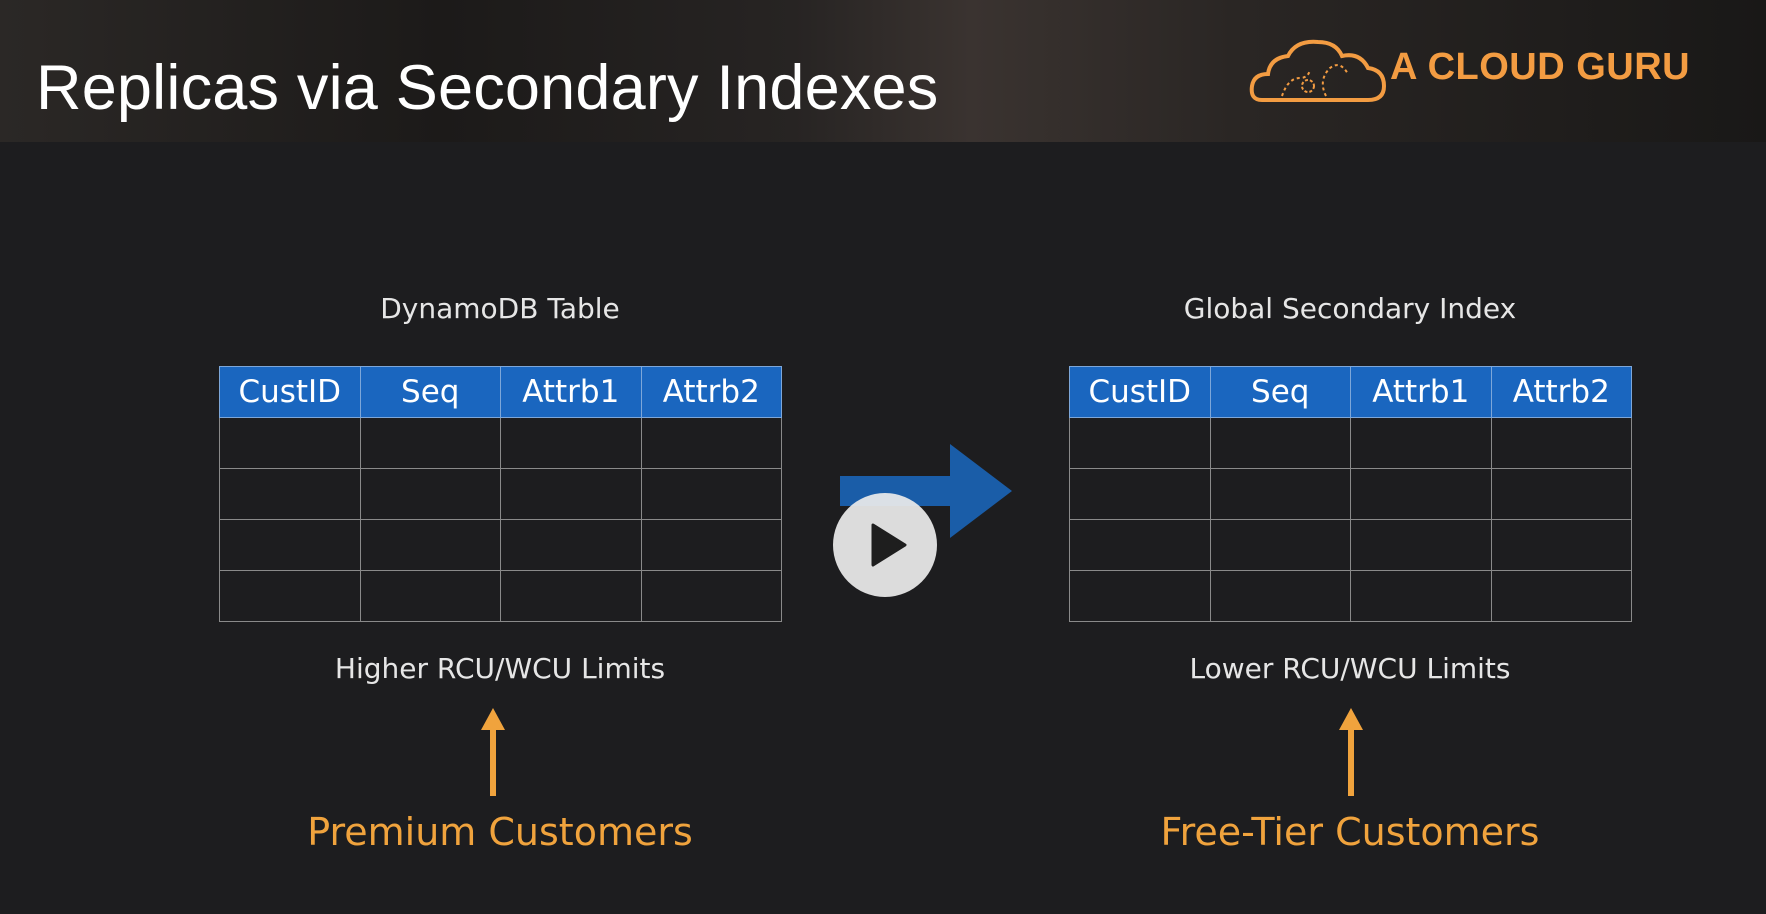 Image resolution: width=1766 pixels, height=914 pixels. What do you see at coordinates (889, 545) in the screenshot?
I see `play-icon` at bounding box center [889, 545].